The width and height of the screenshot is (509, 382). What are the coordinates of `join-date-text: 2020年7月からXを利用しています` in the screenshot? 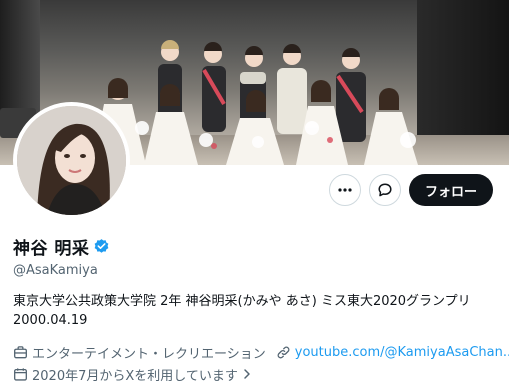 It's located at (135, 375).